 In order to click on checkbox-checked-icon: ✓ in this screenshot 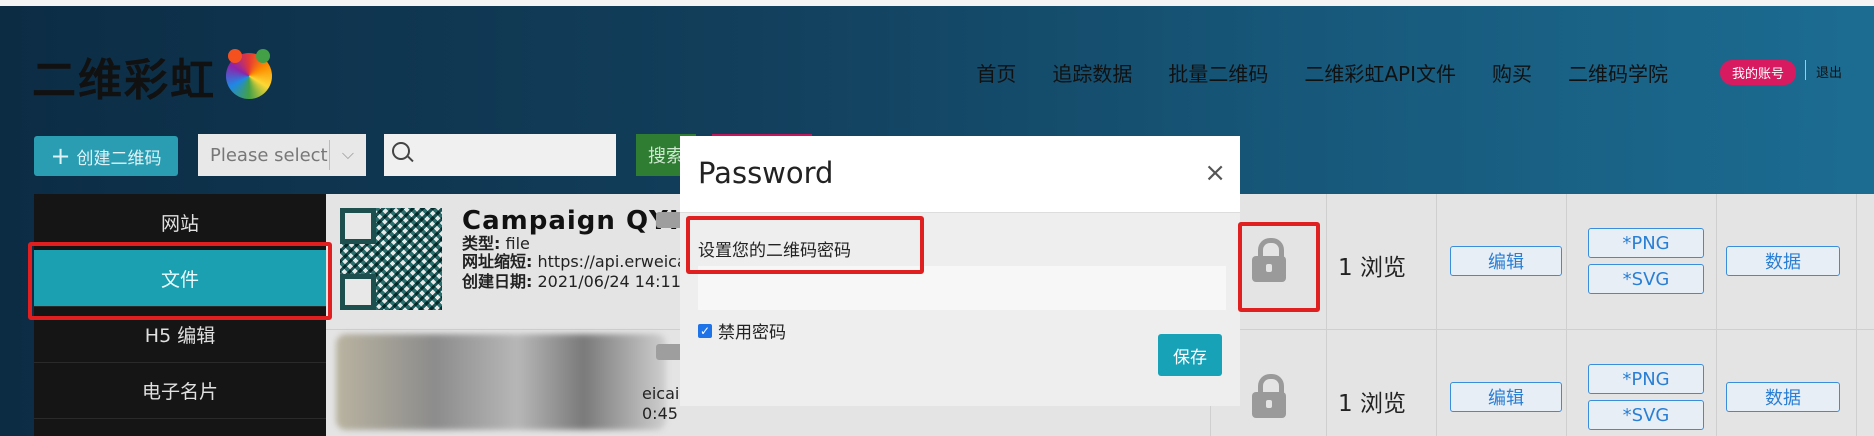, I will do `click(705, 330)`.